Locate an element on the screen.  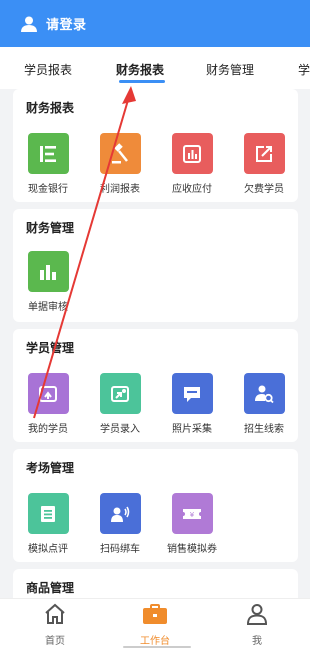
user-icon is located at coordinates (29, 24).